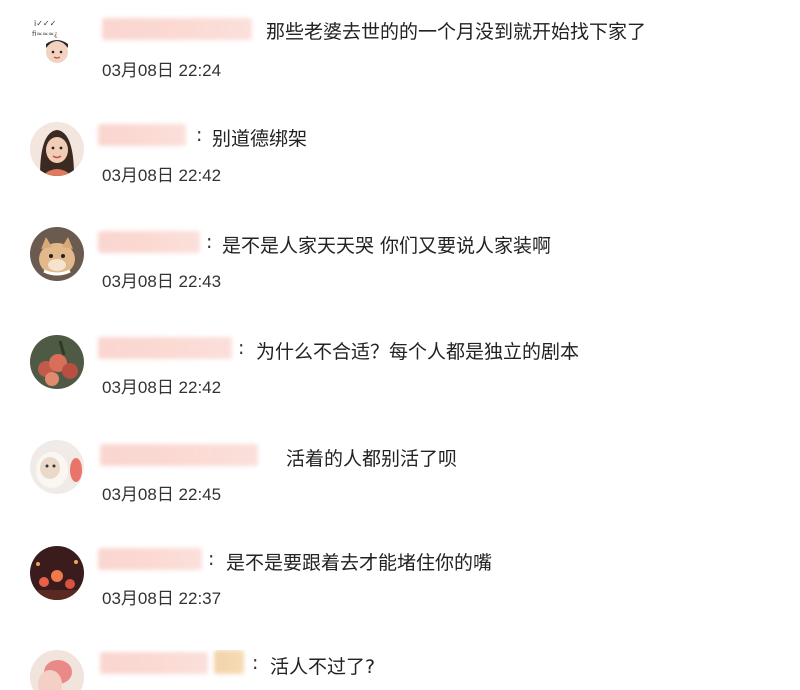  What do you see at coordinates (400, 168) in the screenshot?
I see `comment-item: : 别道德绑架 03月08日 22:42` at bounding box center [400, 168].